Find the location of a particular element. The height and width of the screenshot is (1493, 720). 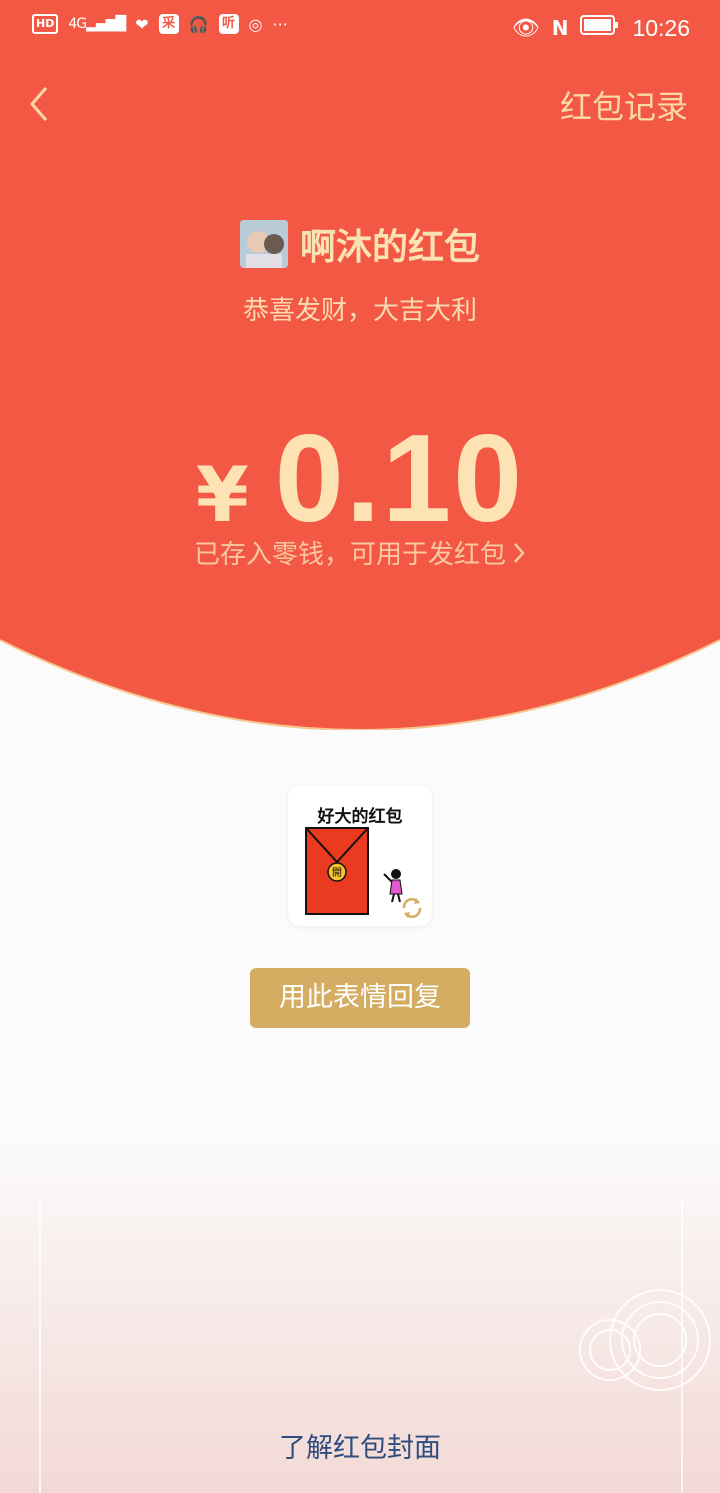

battery-icon is located at coordinates (600, 28).